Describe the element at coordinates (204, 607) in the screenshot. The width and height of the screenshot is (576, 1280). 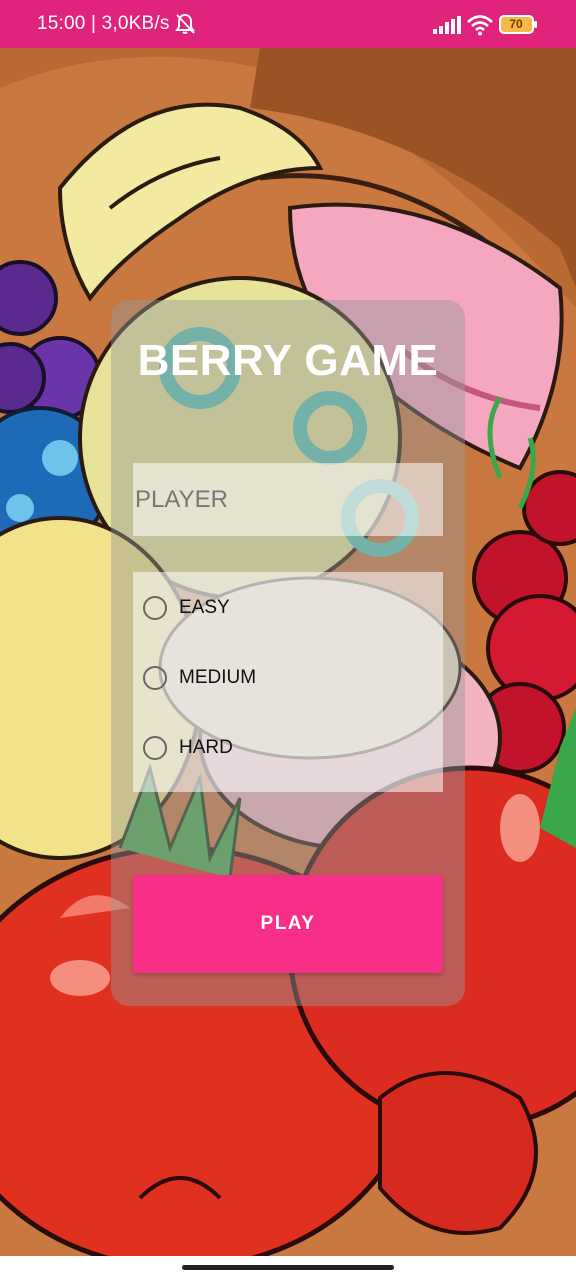
I see `difficulty-label-easy: EASY` at that location.